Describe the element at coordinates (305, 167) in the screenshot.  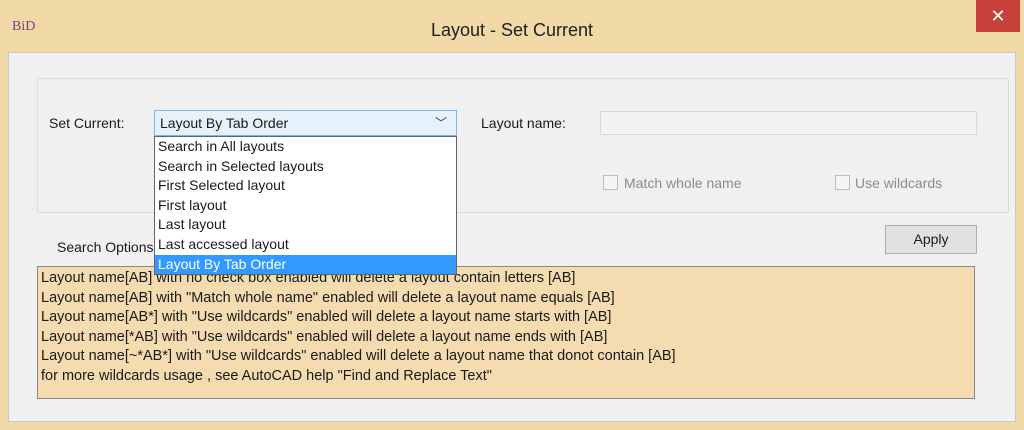
I see `dropdown-option: Search in Selected layouts` at that location.